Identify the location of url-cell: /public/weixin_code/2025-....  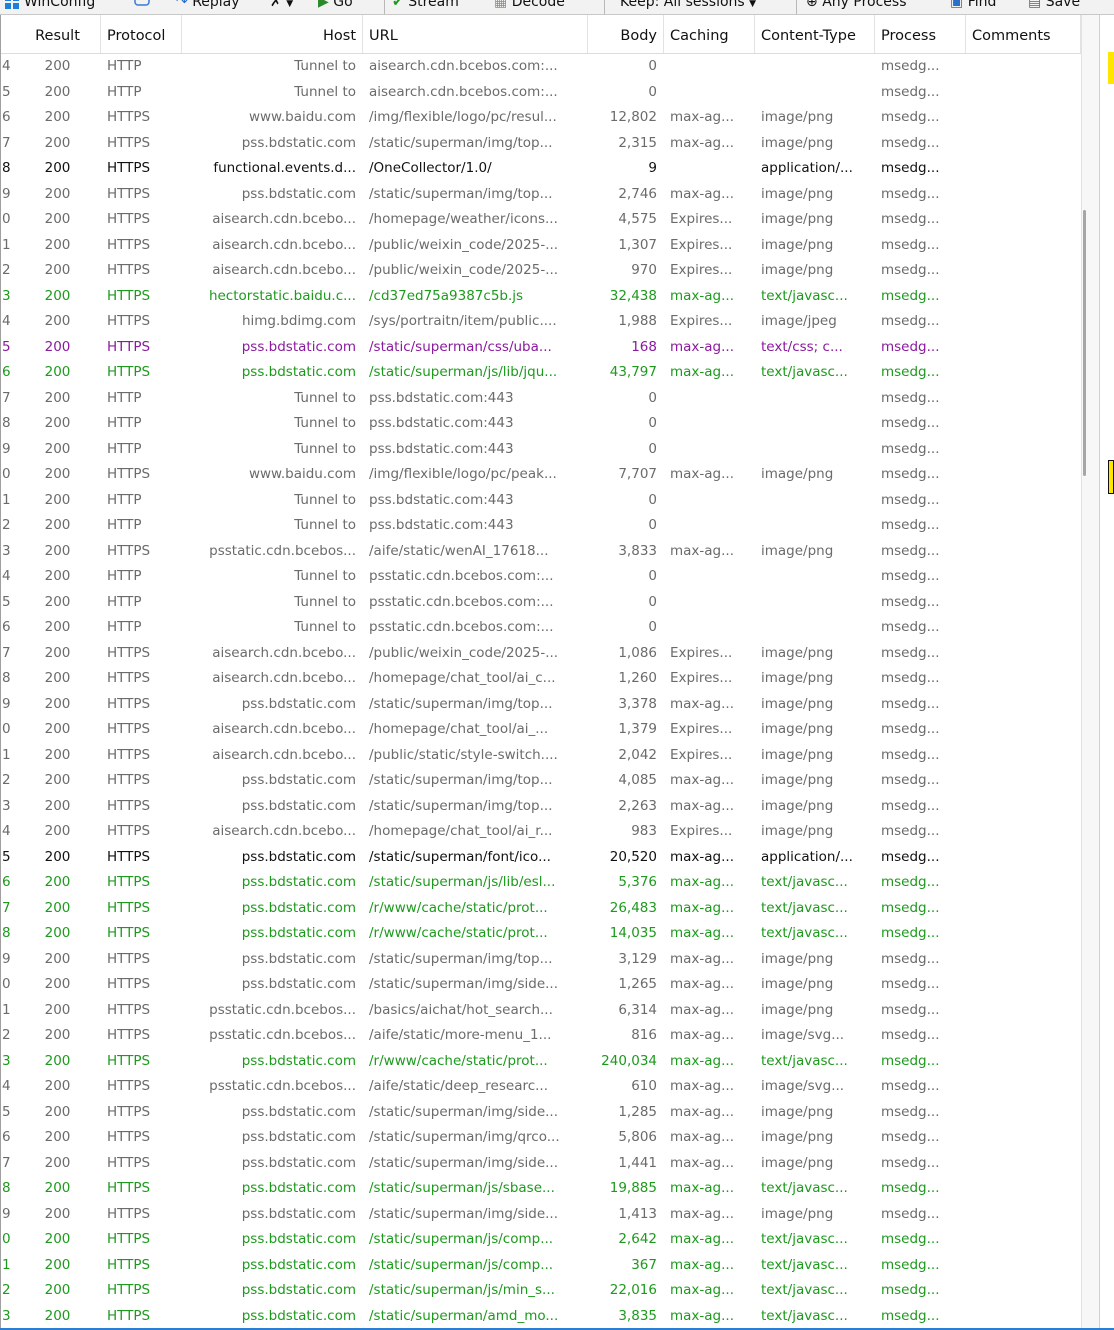
(464, 652).